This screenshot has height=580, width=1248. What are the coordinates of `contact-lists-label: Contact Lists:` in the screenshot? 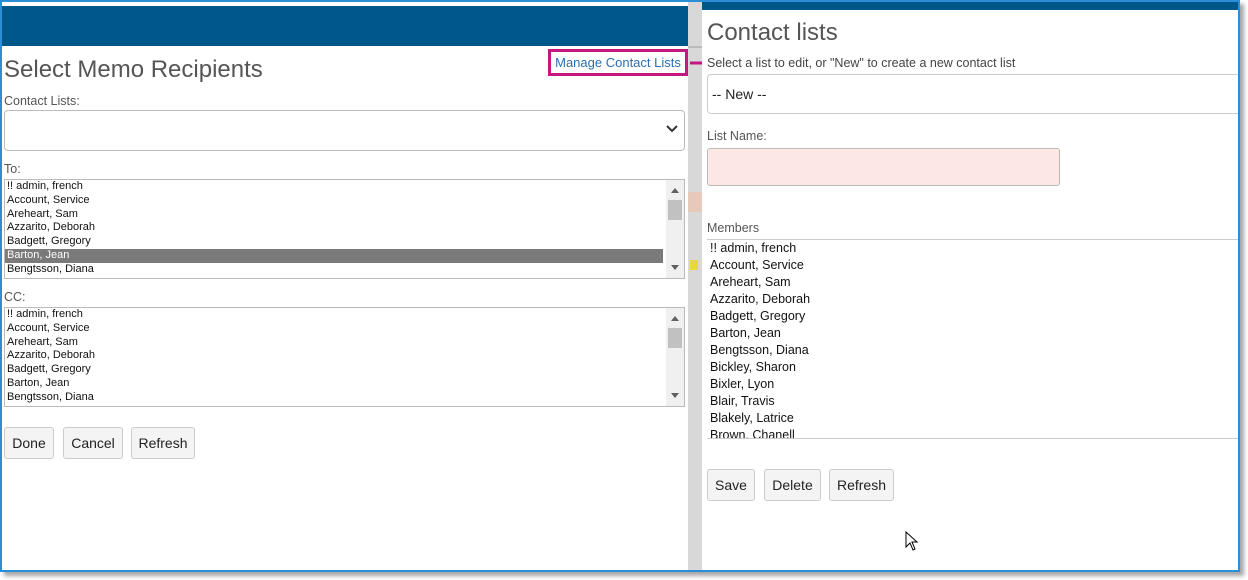 It's located at (42, 101).